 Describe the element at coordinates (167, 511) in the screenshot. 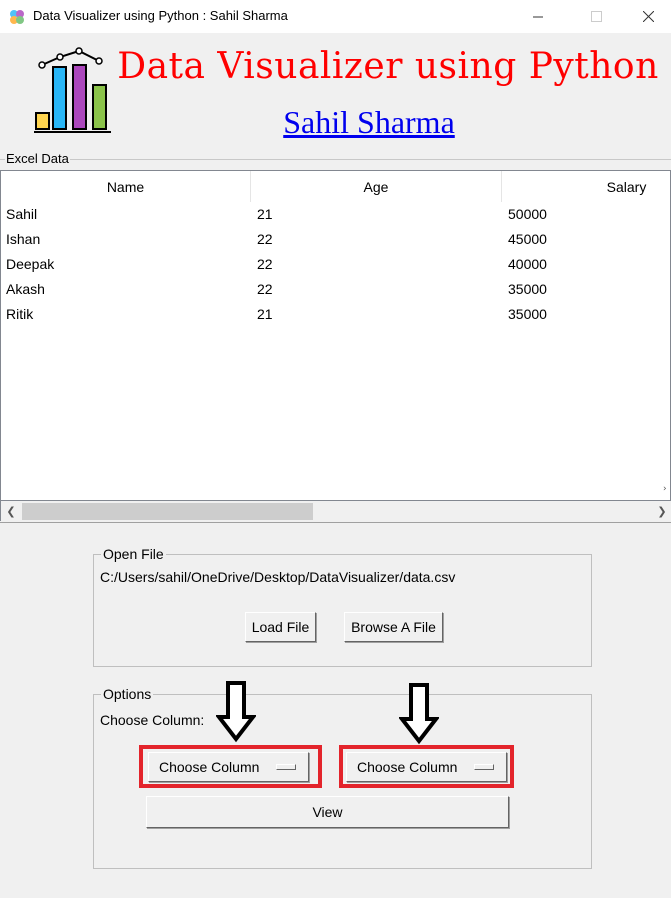

I see `scrollbar-thumb` at that location.